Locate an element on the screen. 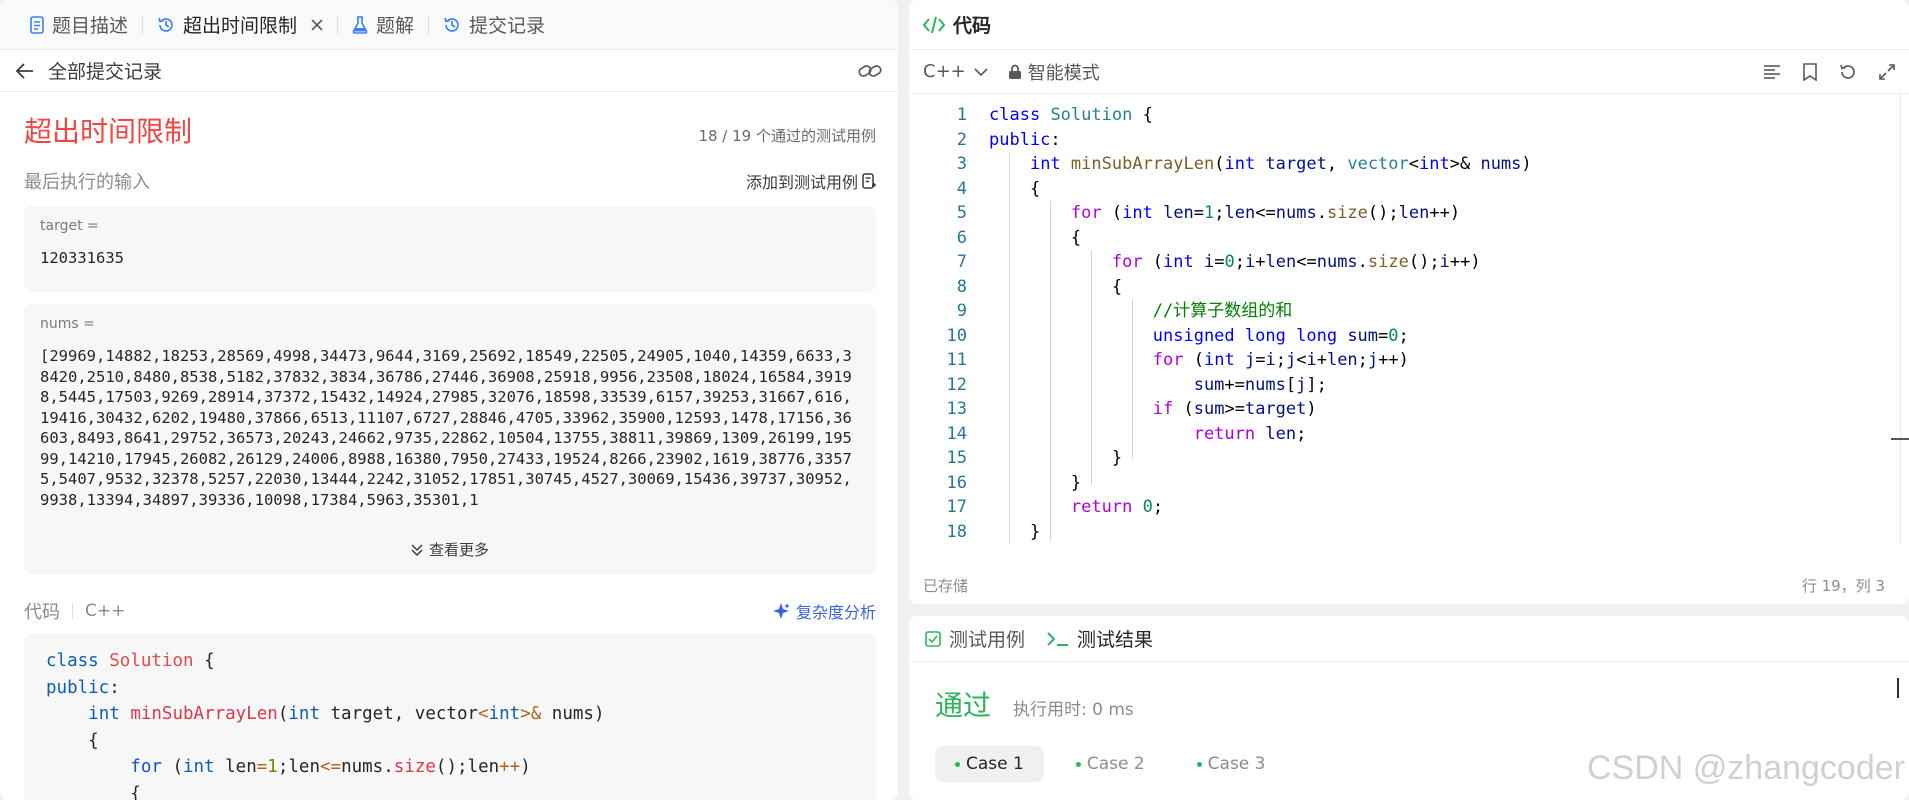  format-icon is located at coordinates (1772, 72).